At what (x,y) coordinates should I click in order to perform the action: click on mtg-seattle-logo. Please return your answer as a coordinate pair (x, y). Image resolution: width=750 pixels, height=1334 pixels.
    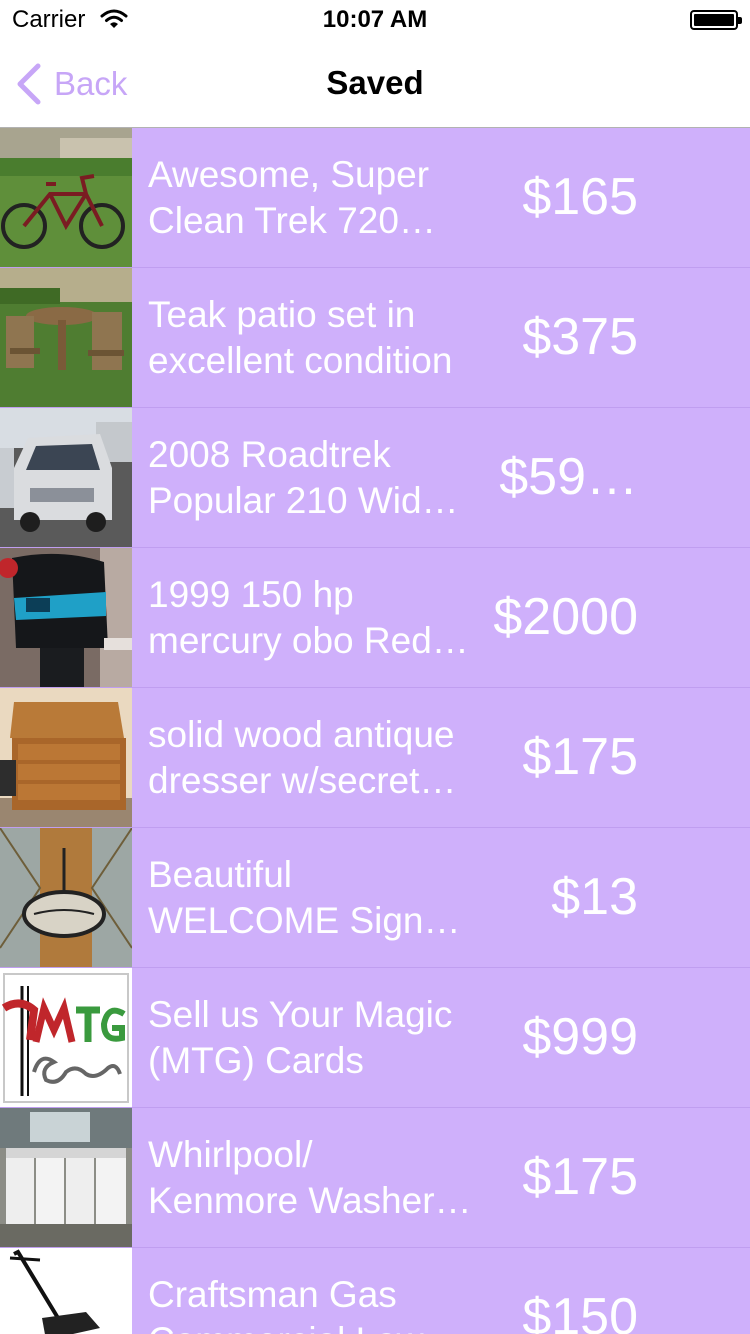
    Looking at the image, I should click on (66, 1037).